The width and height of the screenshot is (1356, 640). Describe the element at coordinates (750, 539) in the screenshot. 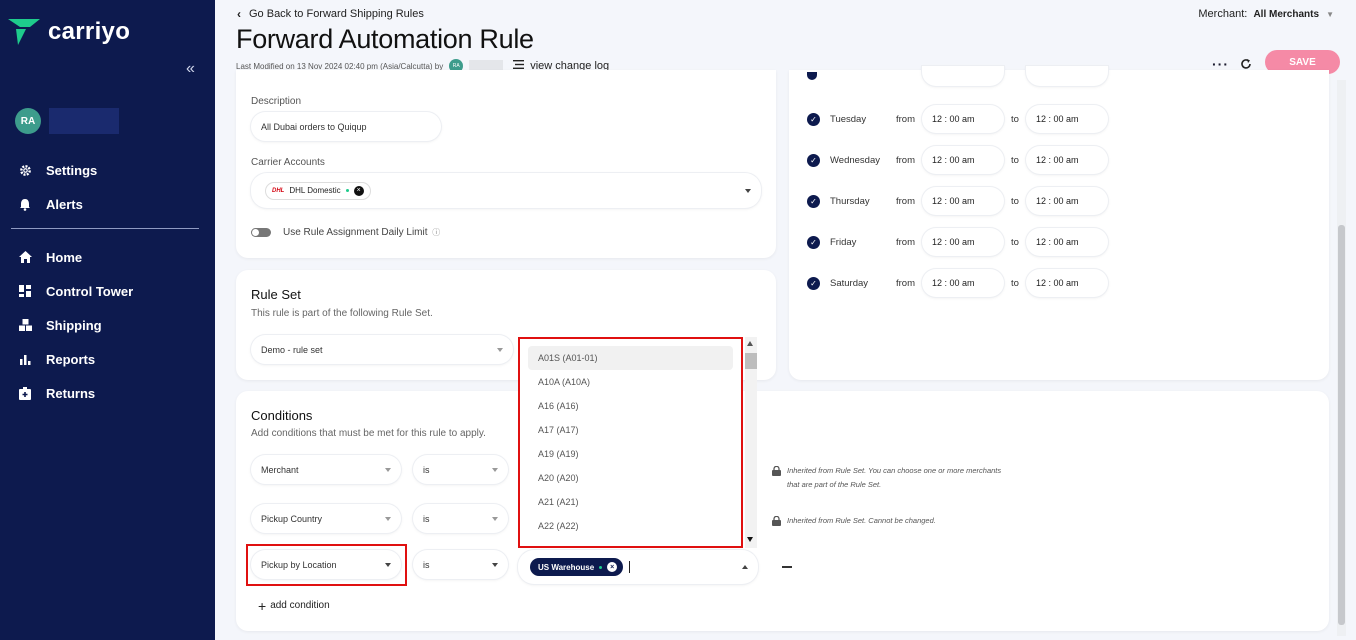

I see `scroll-down-icon` at that location.